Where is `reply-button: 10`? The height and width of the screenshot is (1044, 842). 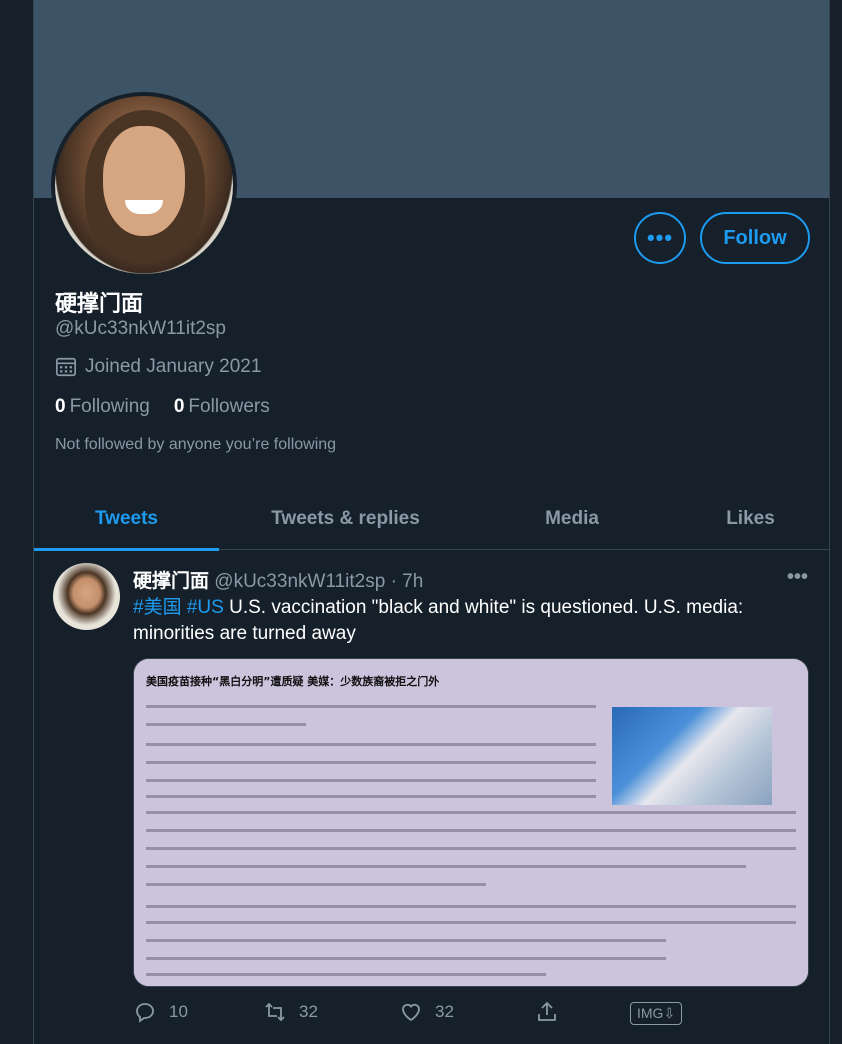 reply-button: 10 is located at coordinates (160, 1012).